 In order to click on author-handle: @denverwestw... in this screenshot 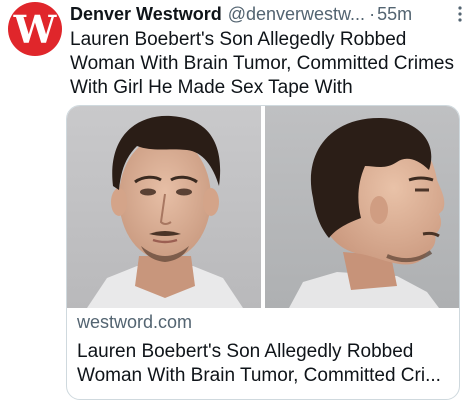, I will do `click(296, 14)`.